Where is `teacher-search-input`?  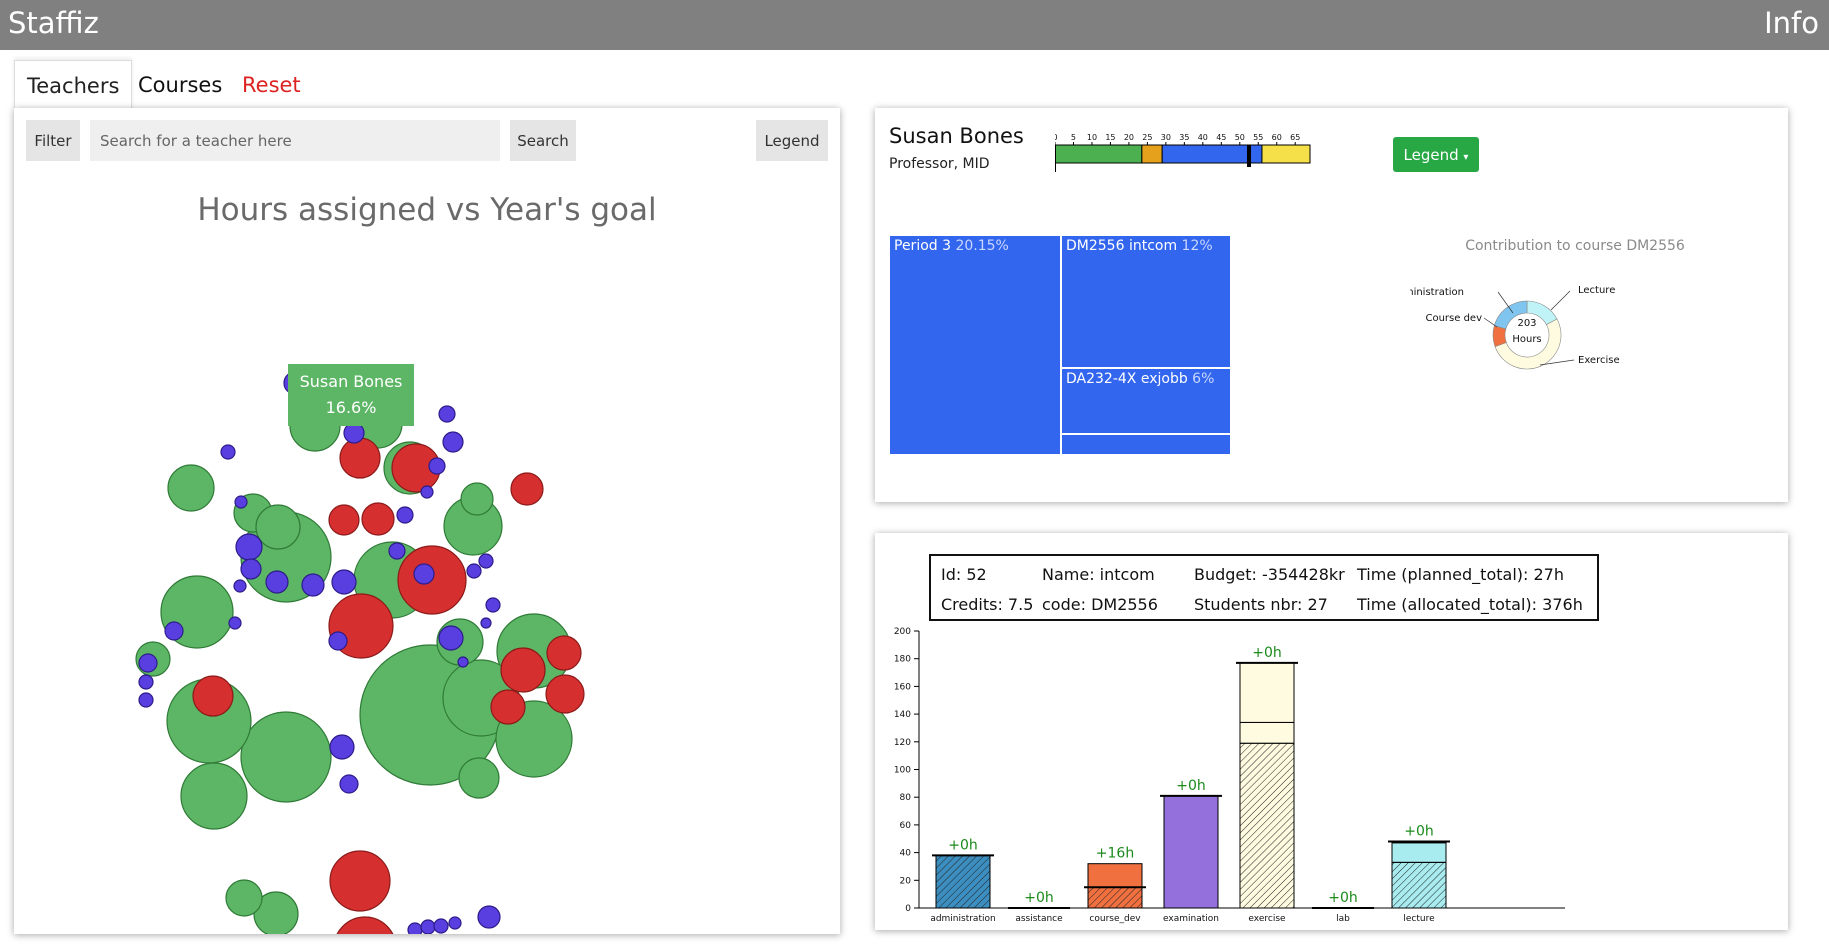
teacher-search-input is located at coordinates (295, 140).